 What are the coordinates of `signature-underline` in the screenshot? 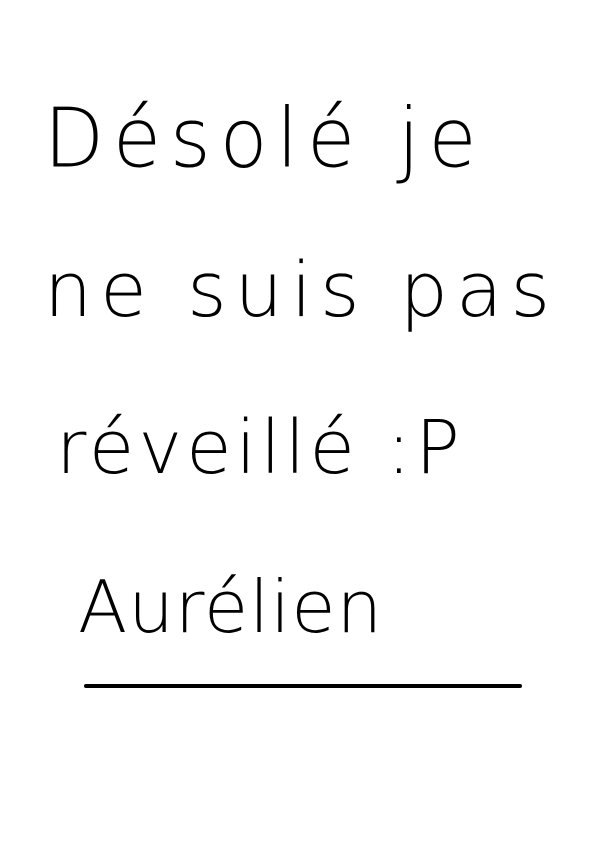 It's located at (303, 686).